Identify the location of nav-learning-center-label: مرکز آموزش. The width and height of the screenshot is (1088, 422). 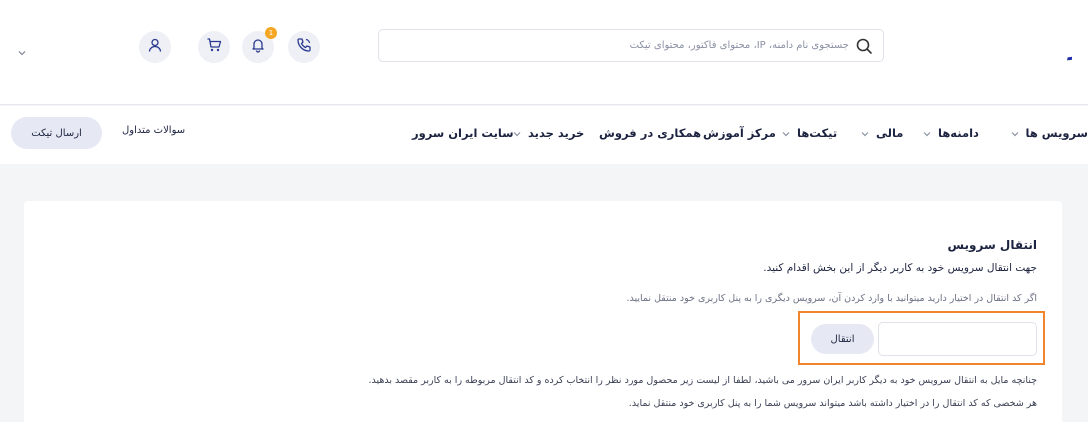
(739, 133).